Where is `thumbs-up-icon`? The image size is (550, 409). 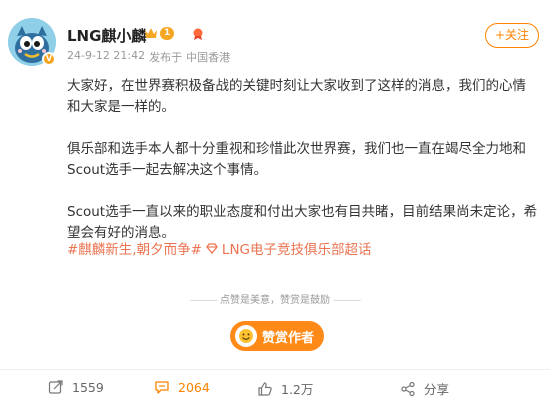 thumbs-up-icon is located at coordinates (265, 388).